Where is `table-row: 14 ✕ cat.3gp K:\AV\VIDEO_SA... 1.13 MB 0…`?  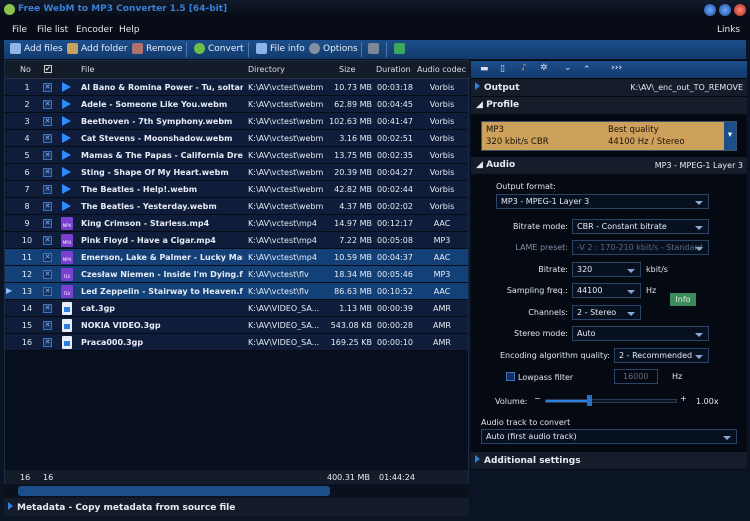
table-row: 14 ✕ cat.3gp K:\AV\VIDEO_SA... 1.13 MB 0… is located at coordinates (236, 308).